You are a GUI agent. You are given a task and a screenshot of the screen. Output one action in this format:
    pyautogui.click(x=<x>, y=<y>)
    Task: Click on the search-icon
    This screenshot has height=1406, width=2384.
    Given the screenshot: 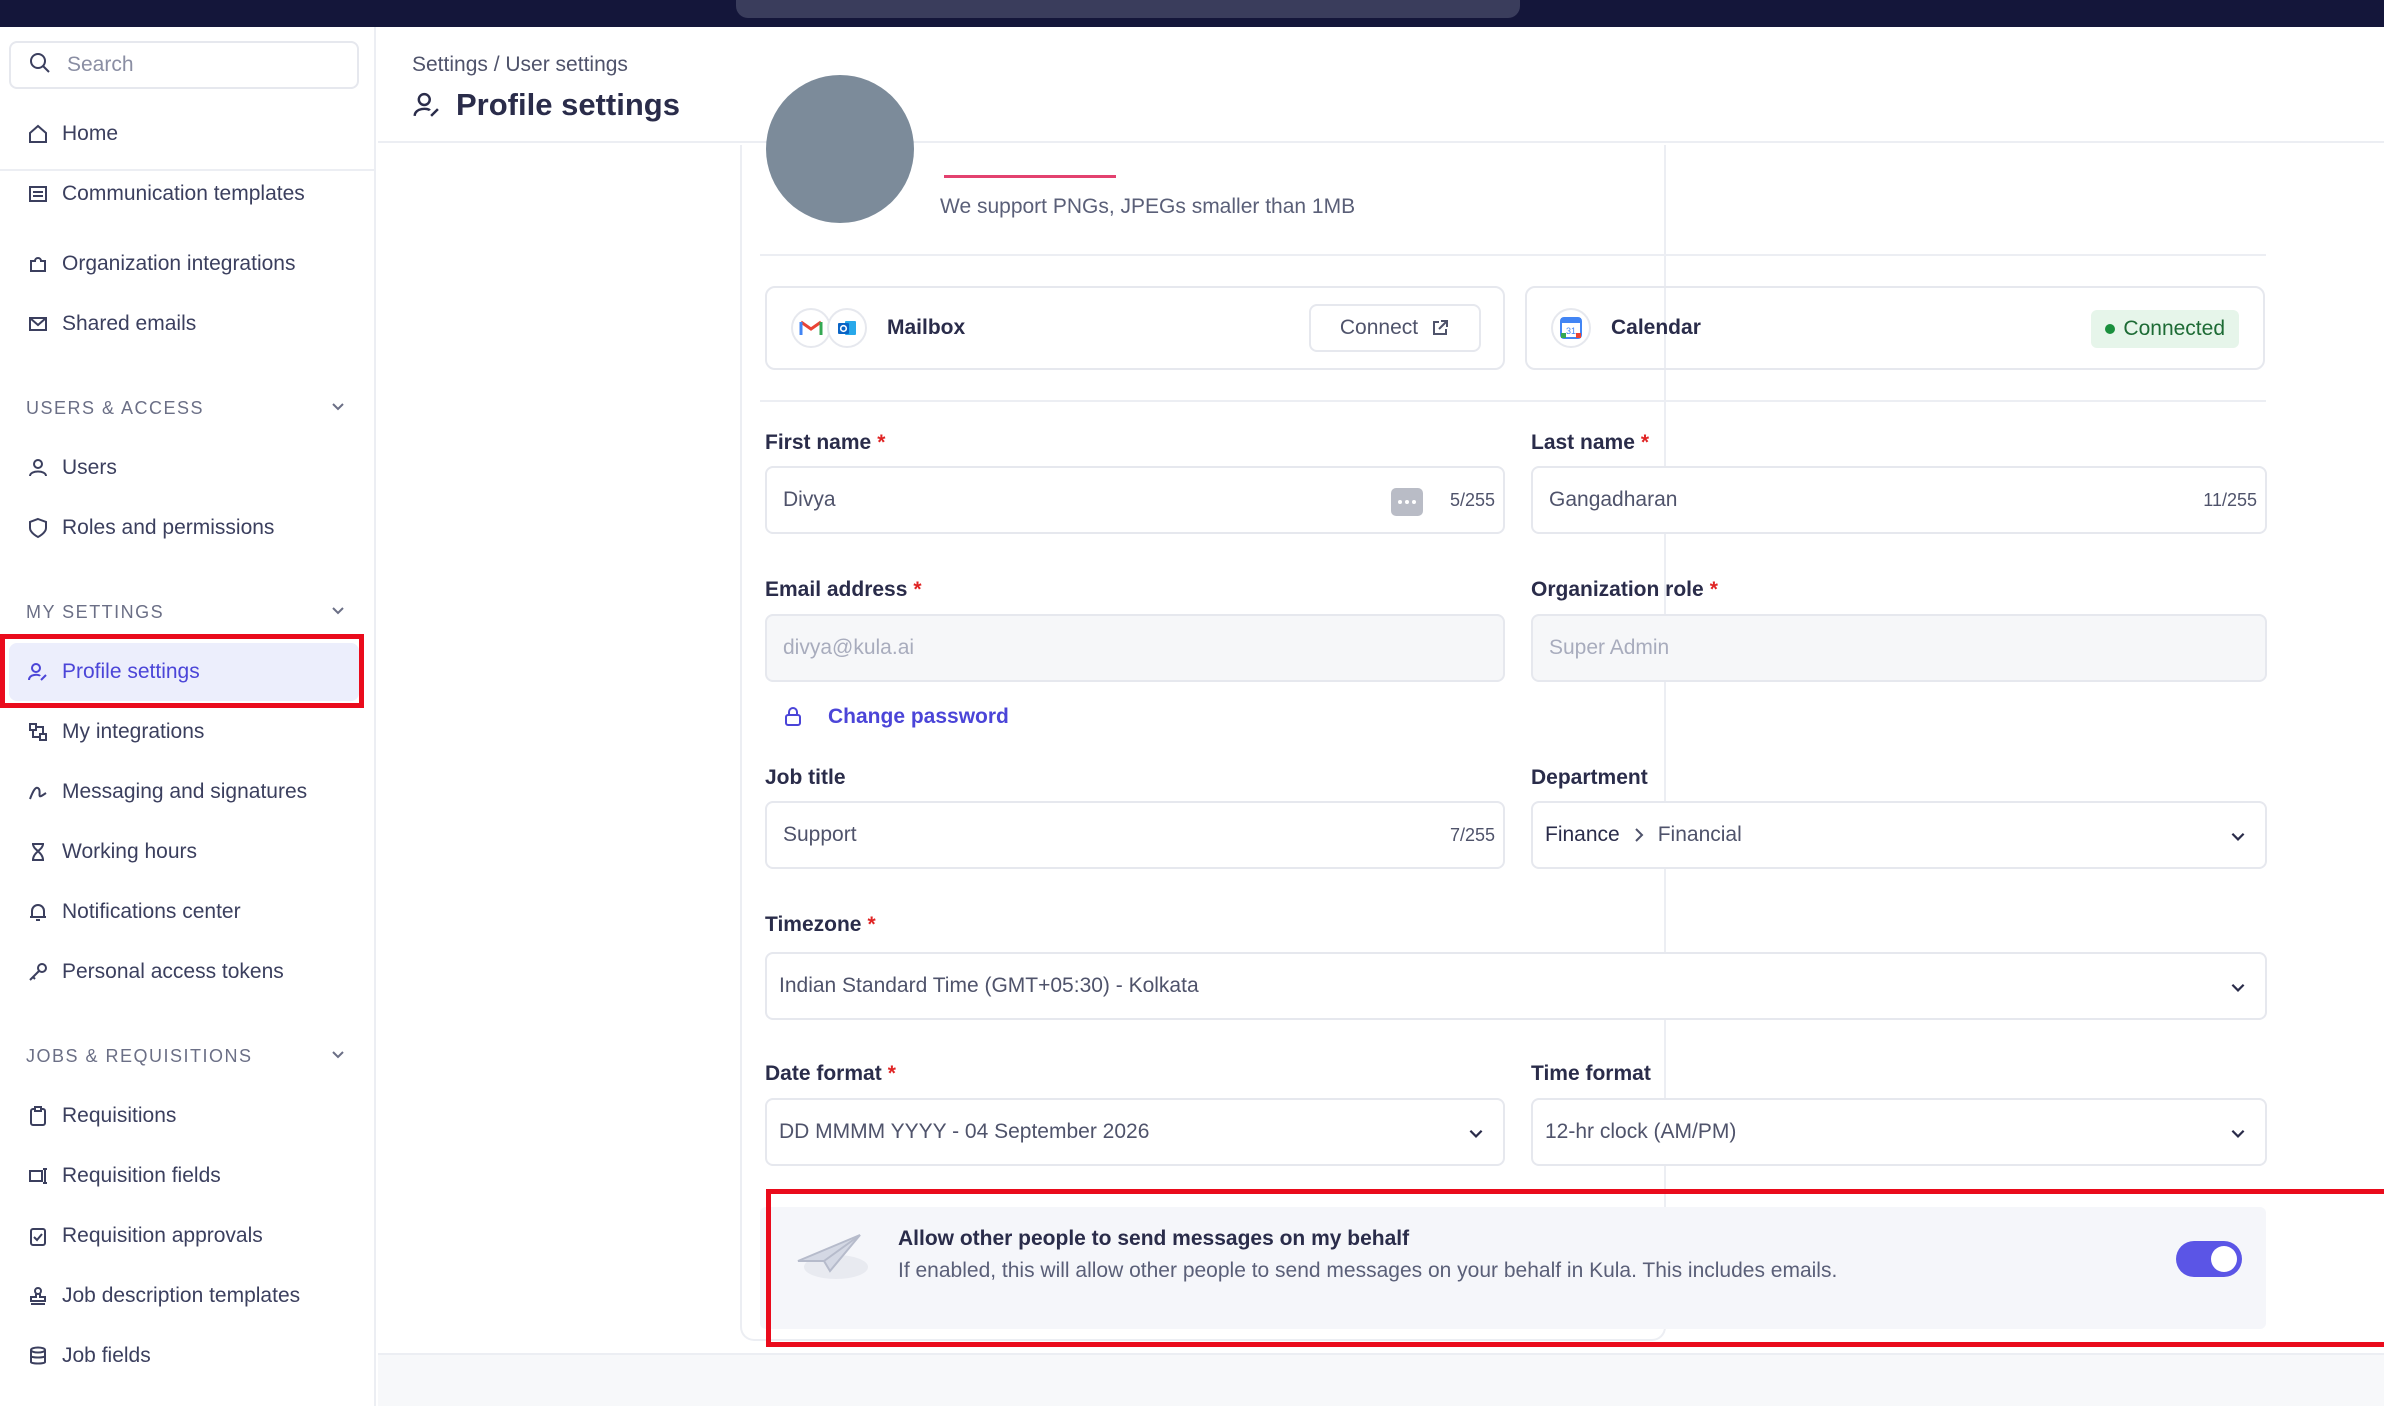 What is the action you would take?
    pyautogui.click(x=40, y=65)
    